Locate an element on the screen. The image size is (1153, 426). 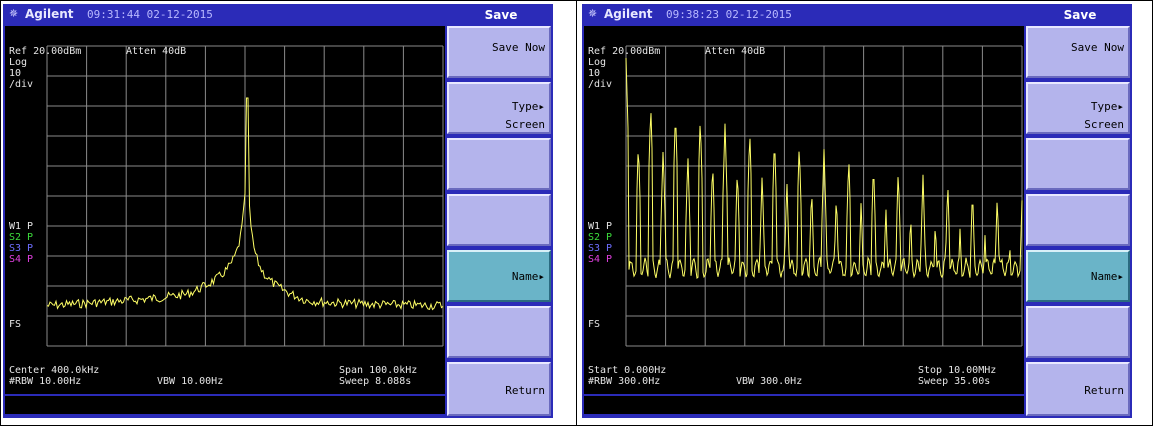
title-bar: ✵ Agilent 09:31:44 02-12-2015 is located at coordinates (226, 15).